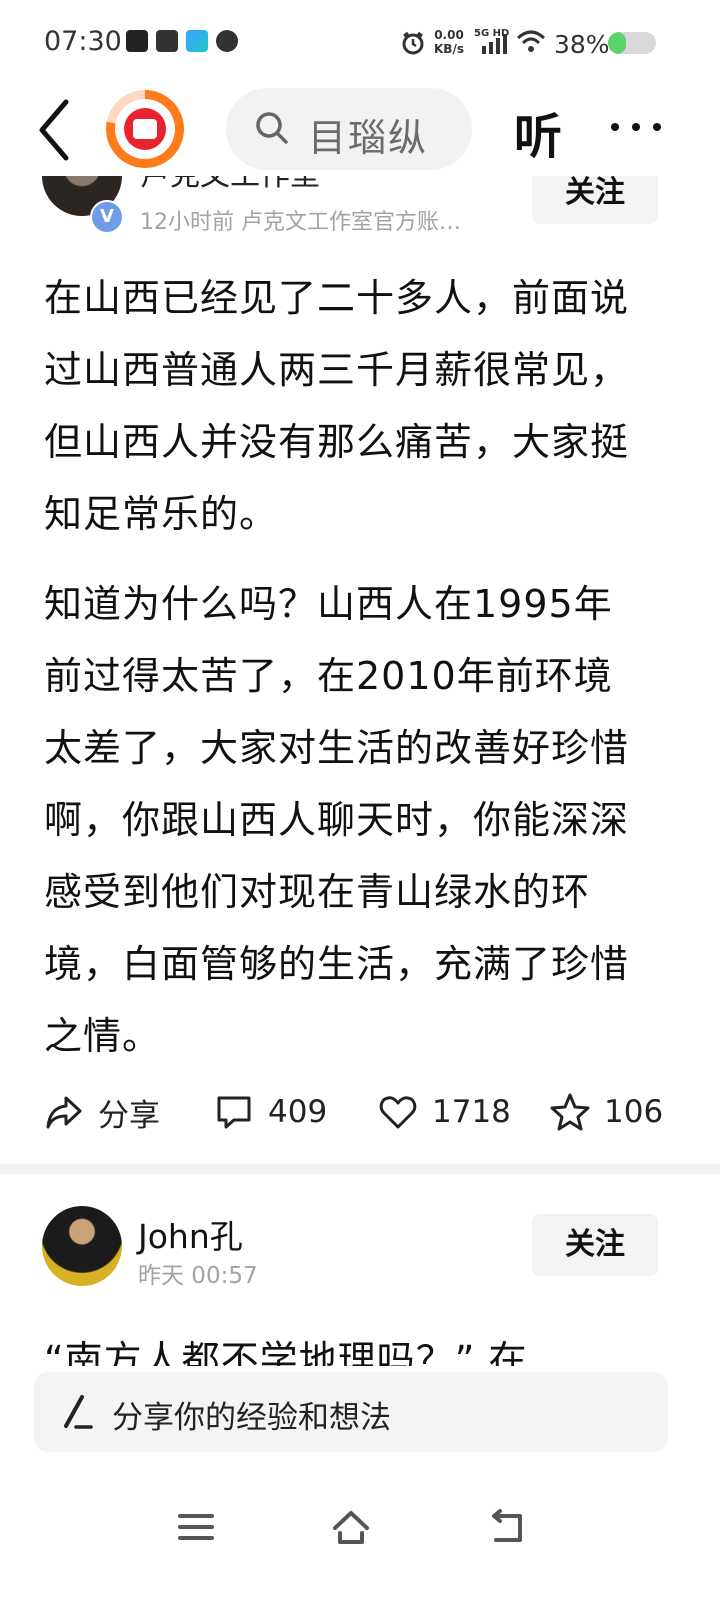 Image resolution: width=720 pixels, height=1608 pixels. Describe the element at coordinates (190, 1234) in the screenshot. I see `author2-name: John孔` at that location.